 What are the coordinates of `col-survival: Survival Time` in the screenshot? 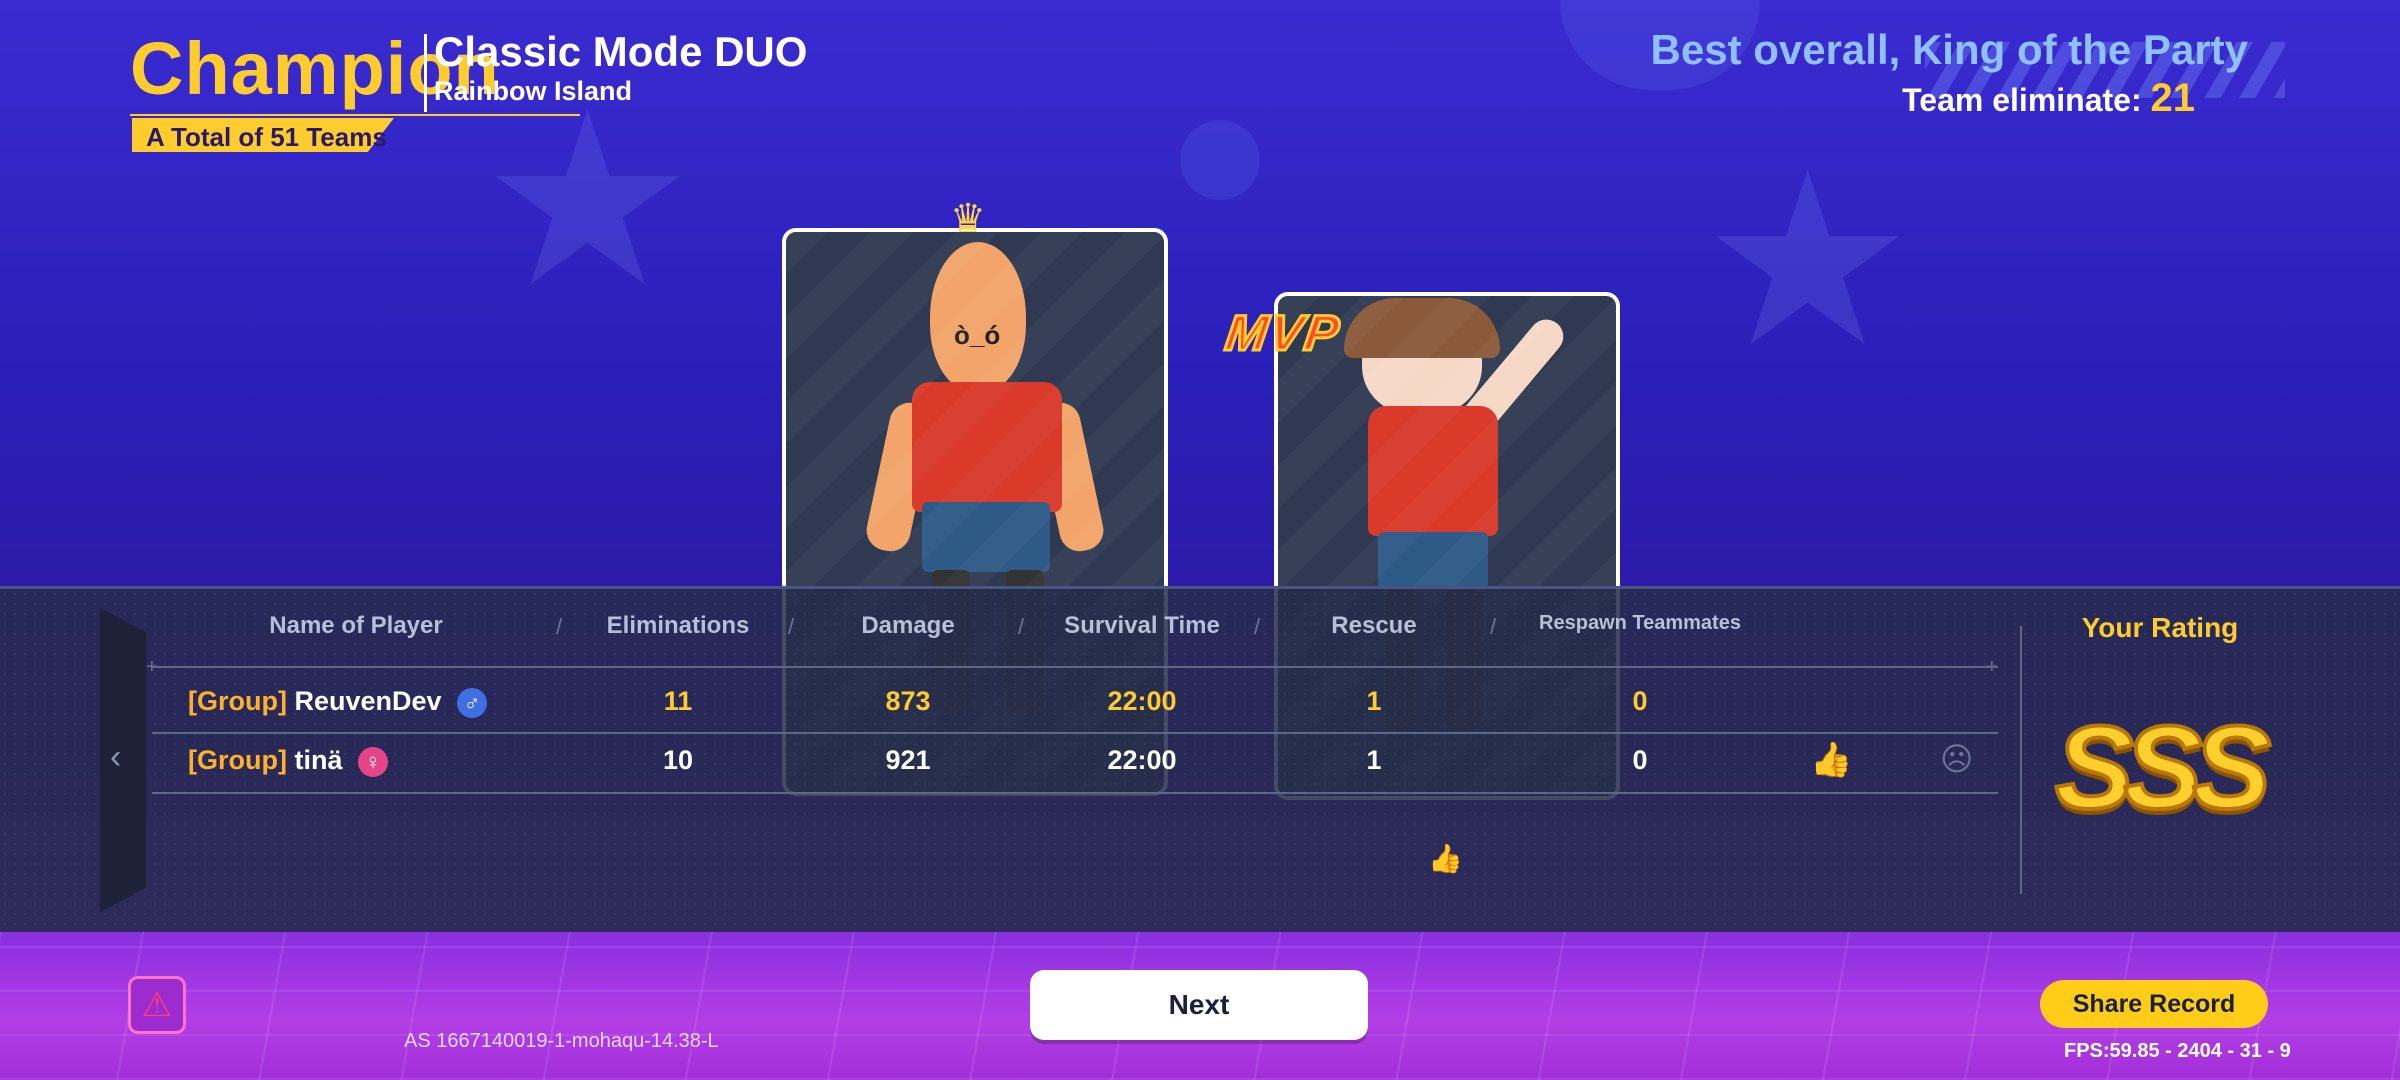 It's located at (1142, 625).